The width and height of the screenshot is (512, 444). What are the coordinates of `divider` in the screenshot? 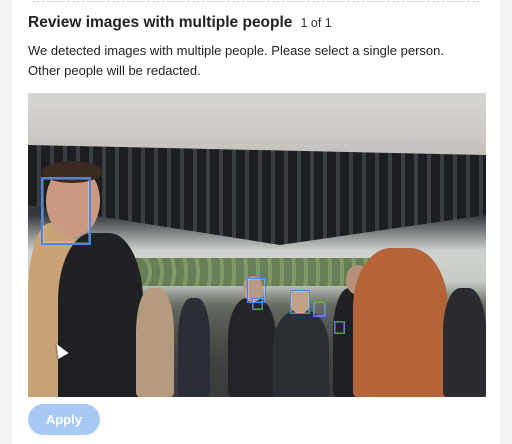 It's located at (256, 1).